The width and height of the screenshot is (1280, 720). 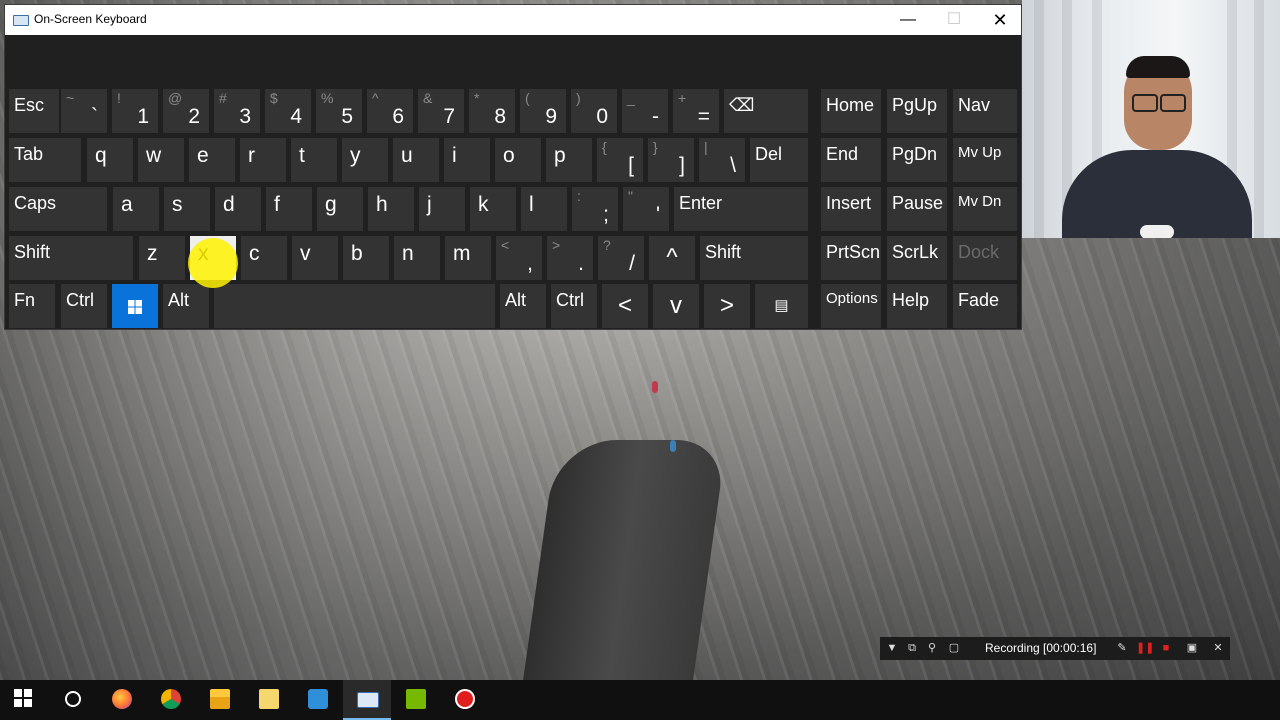 What do you see at coordinates (263, 160) in the screenshot?
I see `key-r: r` at bounding box center [263, 160].